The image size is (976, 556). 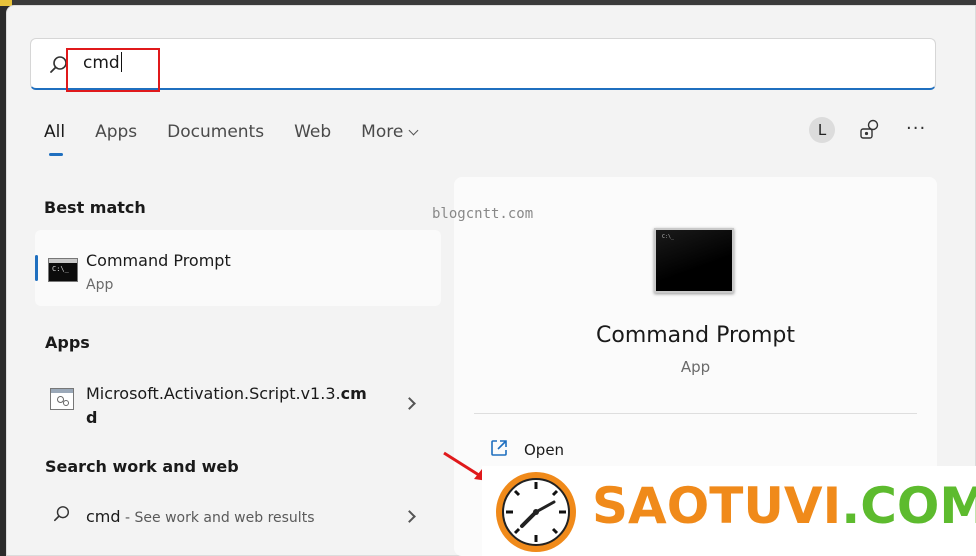 I want to click on search-web-heading: Search work and web, so click(x=142, y=466).